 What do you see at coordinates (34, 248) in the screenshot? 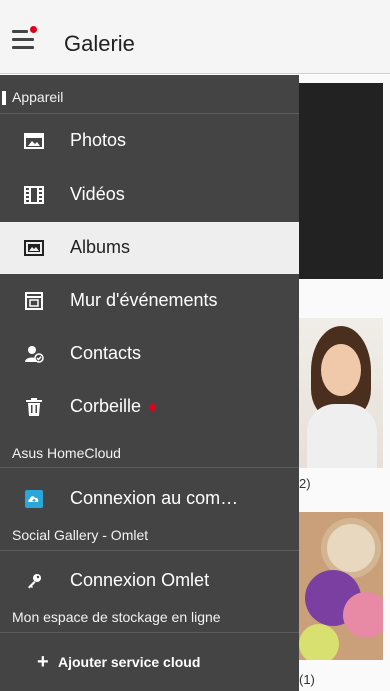
I see `albums-icon` at bounding box center [34, 248].